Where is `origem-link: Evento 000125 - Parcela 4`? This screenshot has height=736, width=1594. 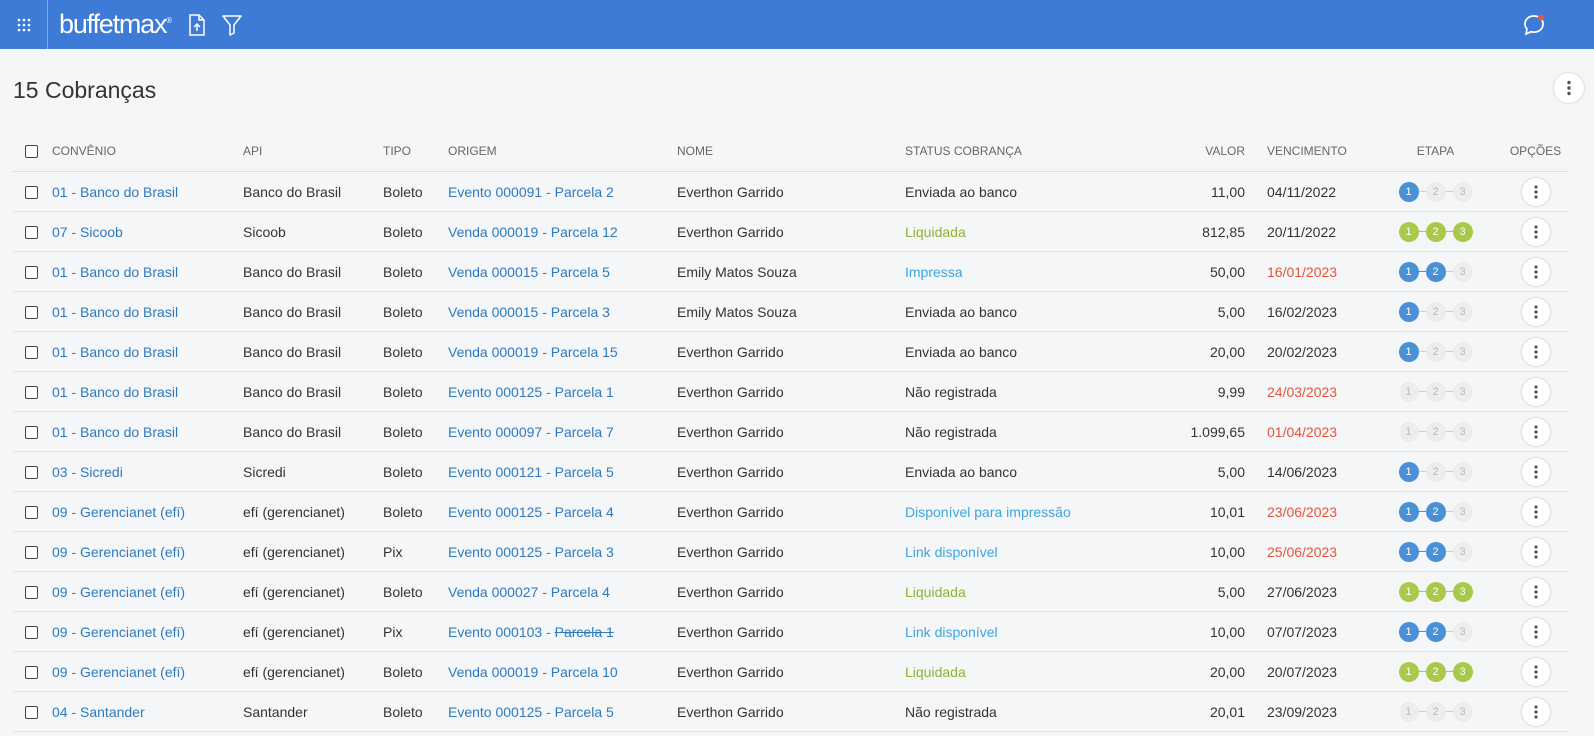 origem-link: Evento 000125 - Parcela 4 is located at coordinates (531, 512).